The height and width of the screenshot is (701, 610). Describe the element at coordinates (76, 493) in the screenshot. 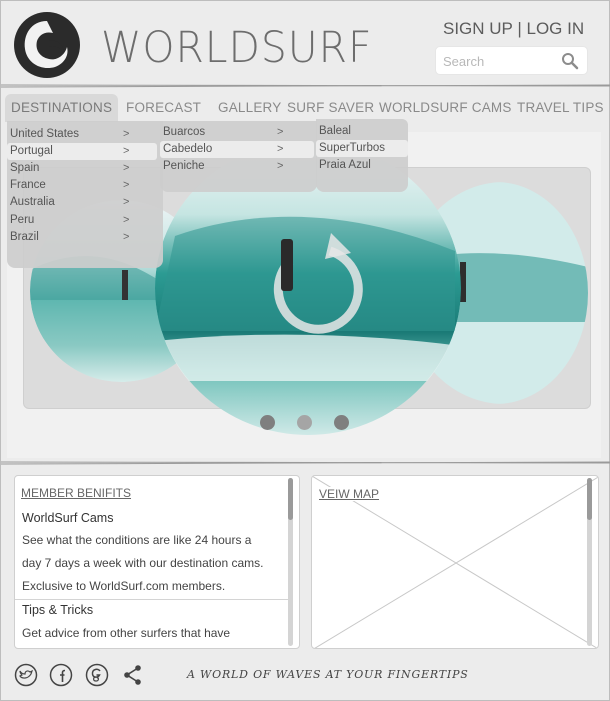

I see `member-benefits-heading: MEMBER BENIFITS` at that location.